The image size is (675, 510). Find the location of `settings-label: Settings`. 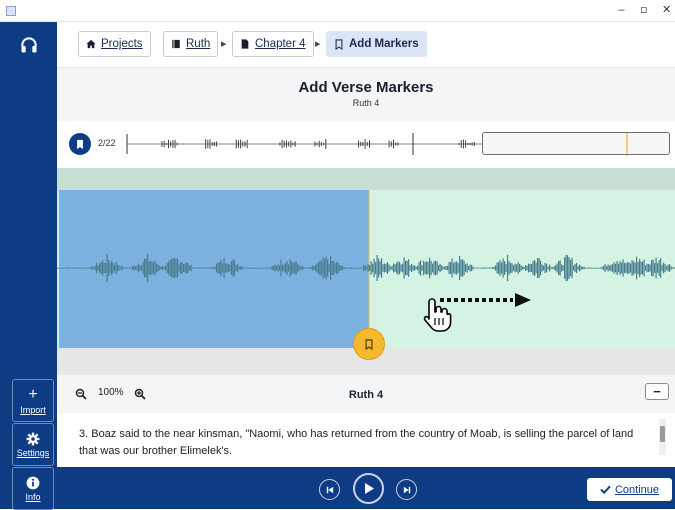

settings-label: Settings is located at coordinates (33, 452).